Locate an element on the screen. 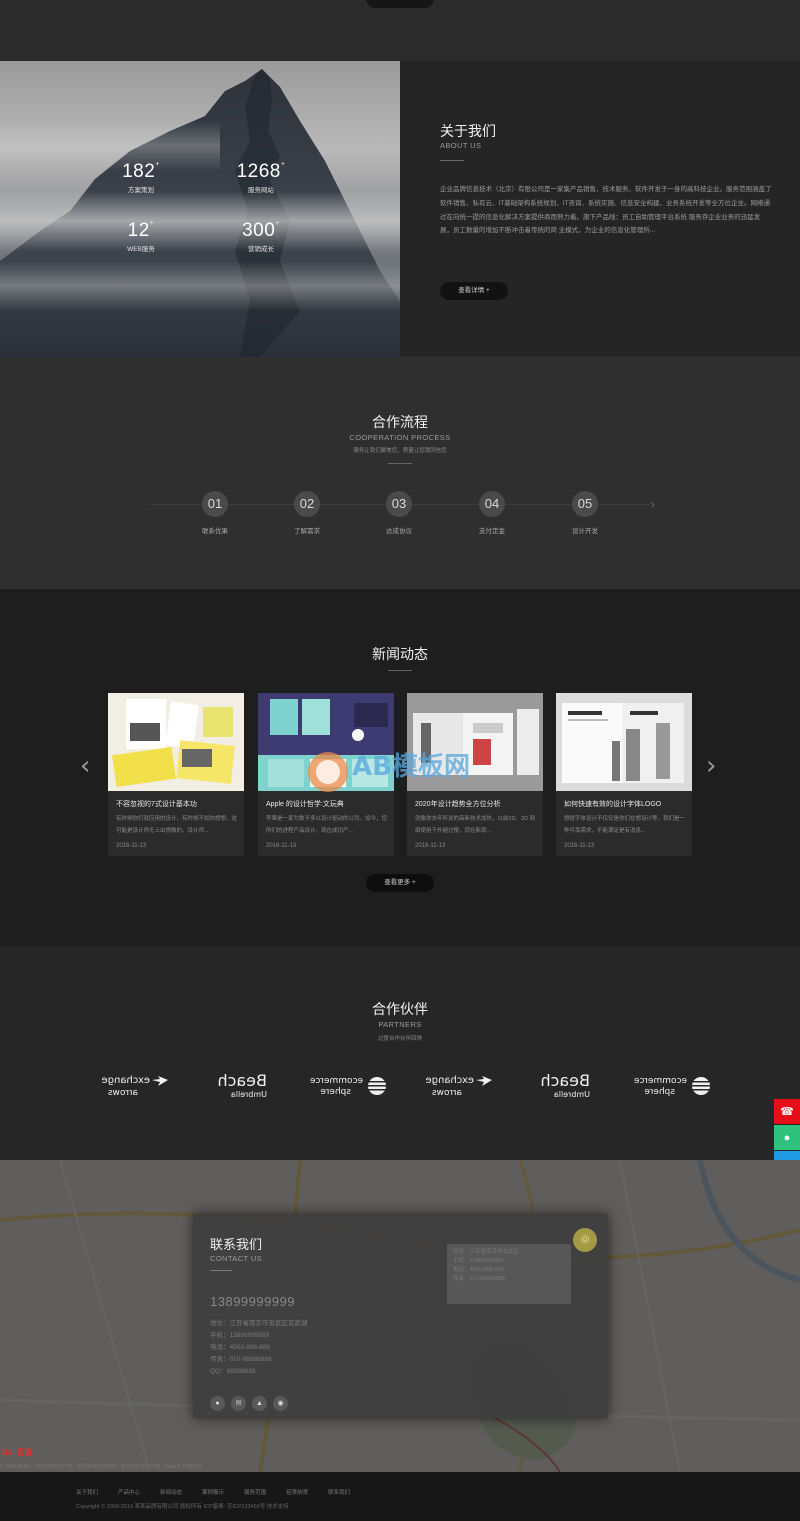  process-step: 01 联系优果 is located at coordinates (215, 513).